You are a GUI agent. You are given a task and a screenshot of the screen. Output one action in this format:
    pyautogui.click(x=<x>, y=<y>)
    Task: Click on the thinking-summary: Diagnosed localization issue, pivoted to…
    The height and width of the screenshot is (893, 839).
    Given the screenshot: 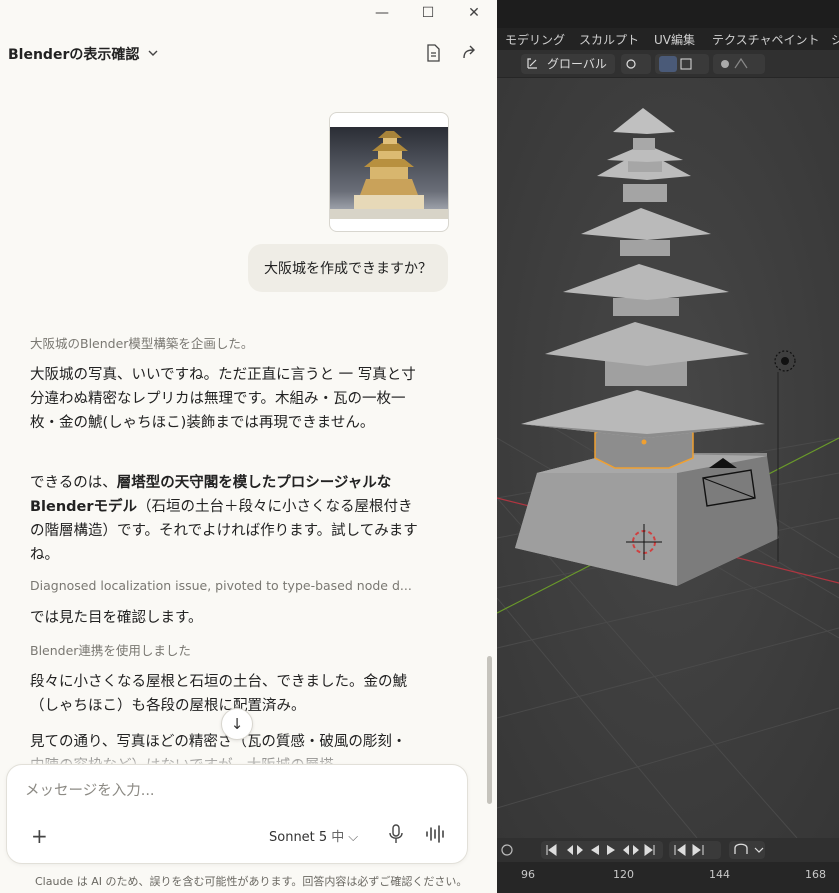 What is the action you would take?
    pyautogui.click(x=231, y=585)
    